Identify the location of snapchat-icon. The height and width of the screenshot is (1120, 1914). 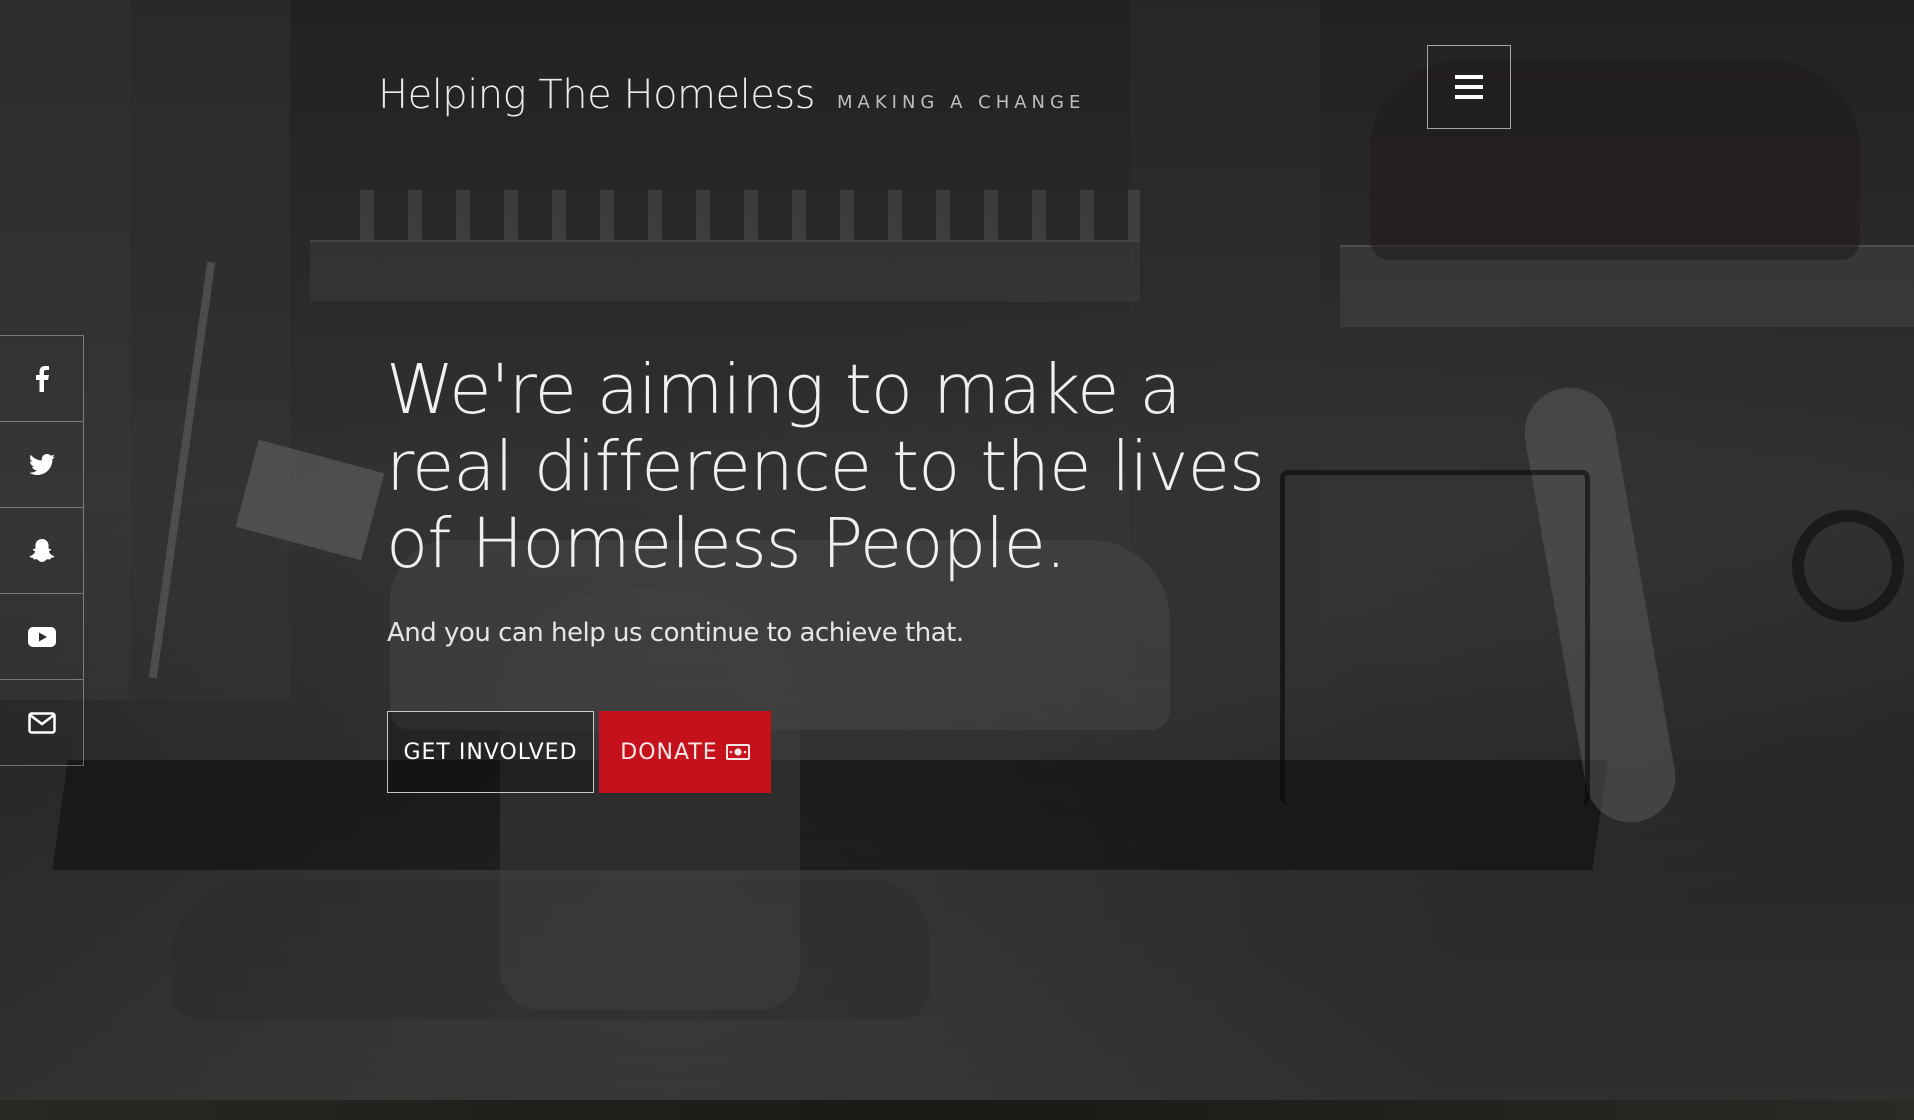
(42, 551).